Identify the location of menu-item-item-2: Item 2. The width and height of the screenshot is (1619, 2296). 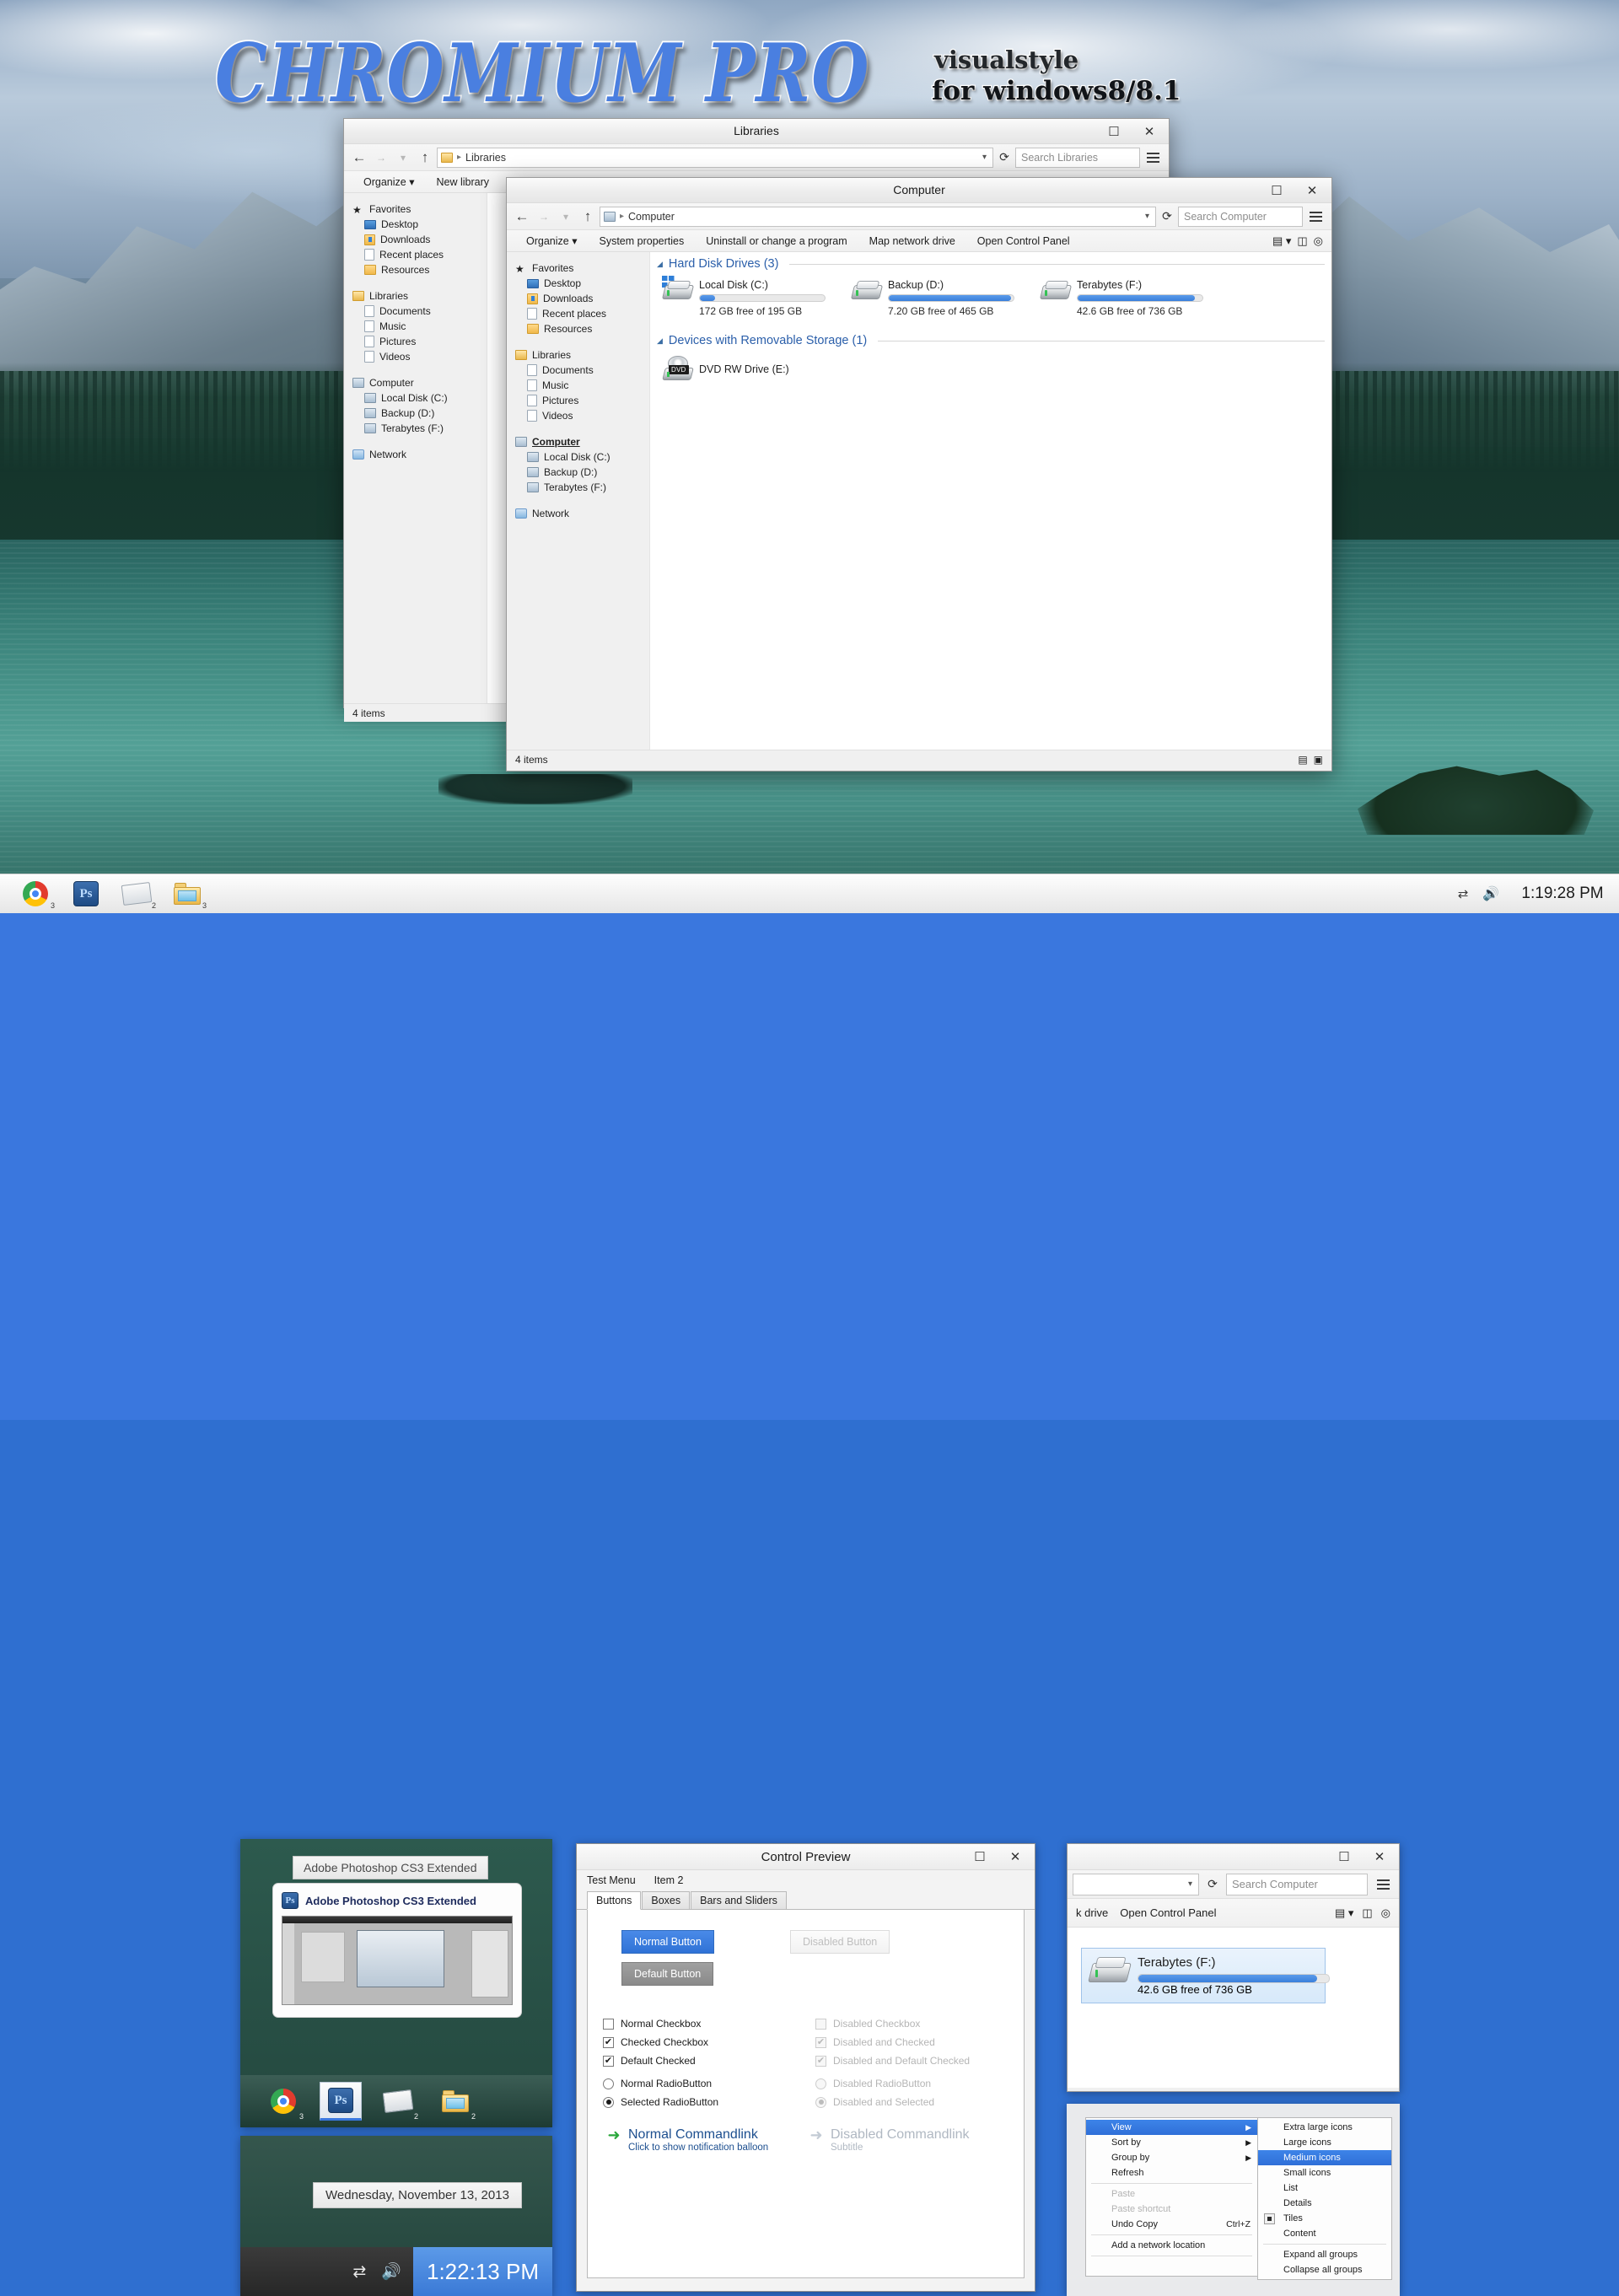
(669, 1880).